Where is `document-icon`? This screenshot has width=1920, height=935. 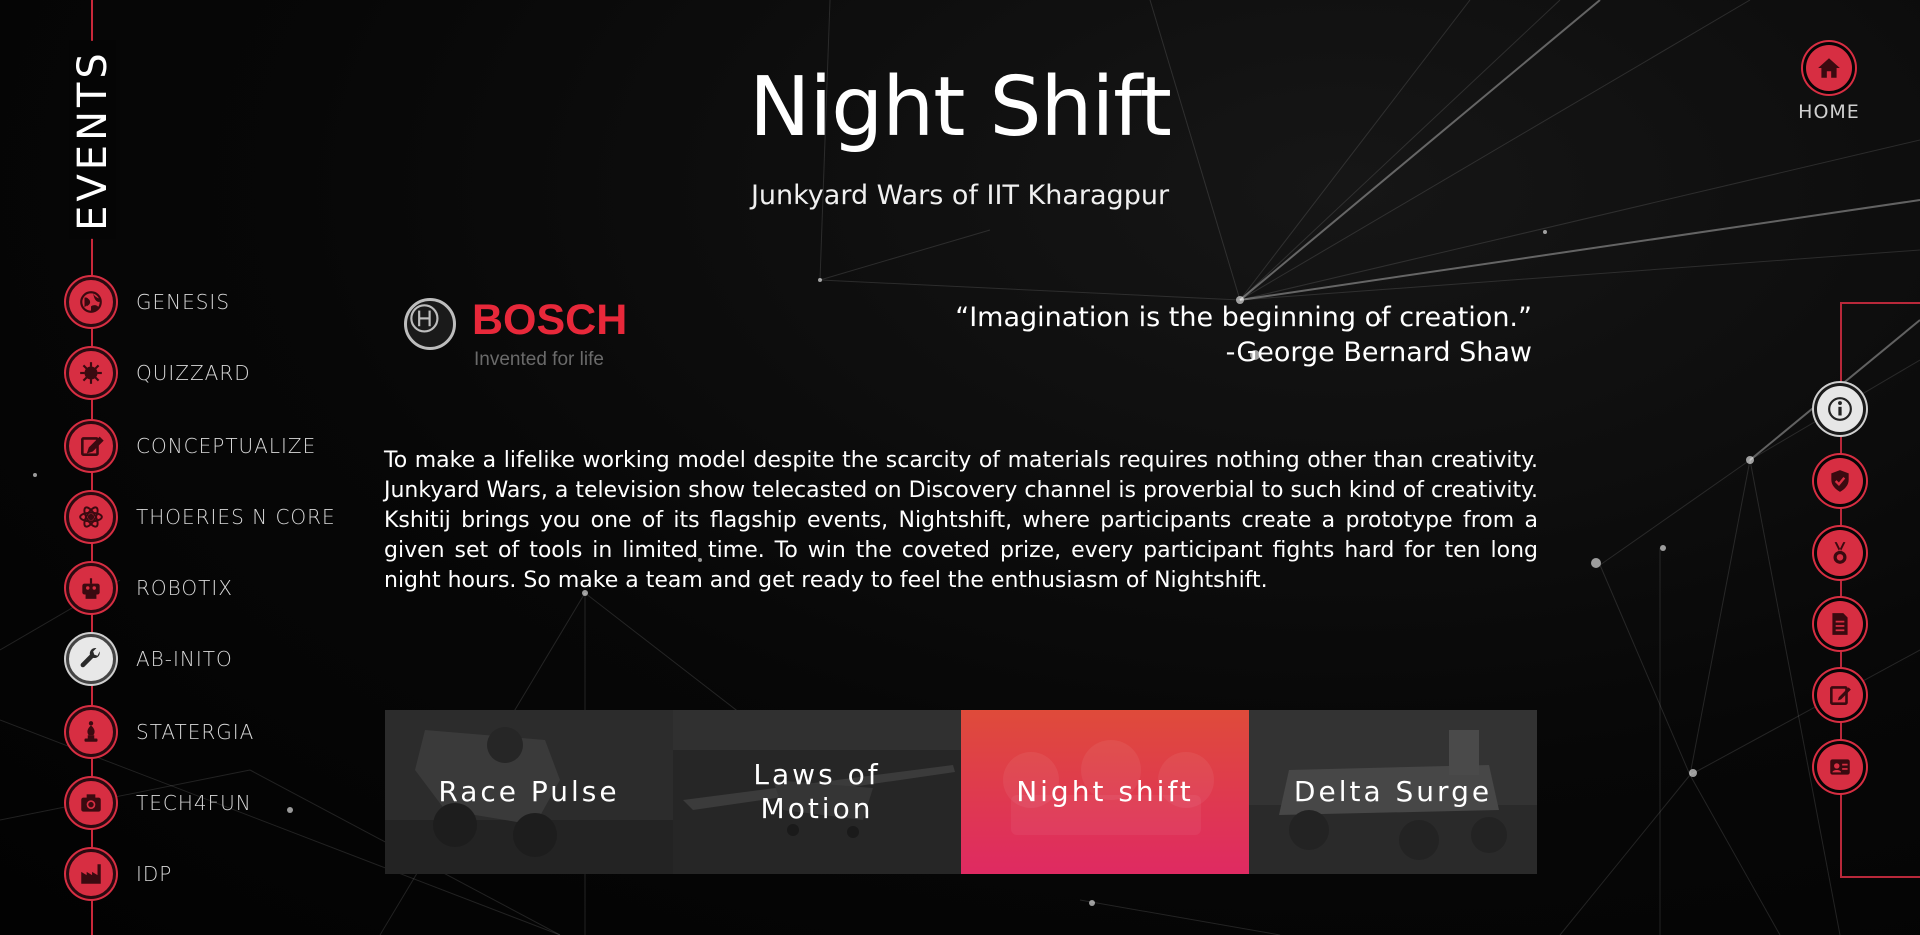
document-icon is located at coordinates (1840, 624).